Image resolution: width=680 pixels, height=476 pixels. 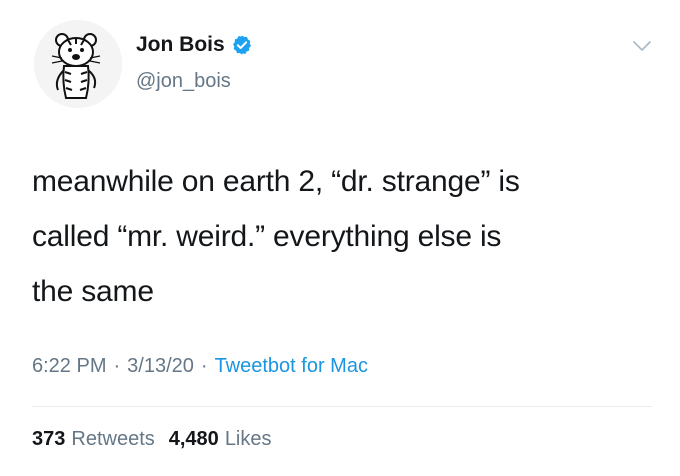 I want to click on divider, so click(x=342, y=406).